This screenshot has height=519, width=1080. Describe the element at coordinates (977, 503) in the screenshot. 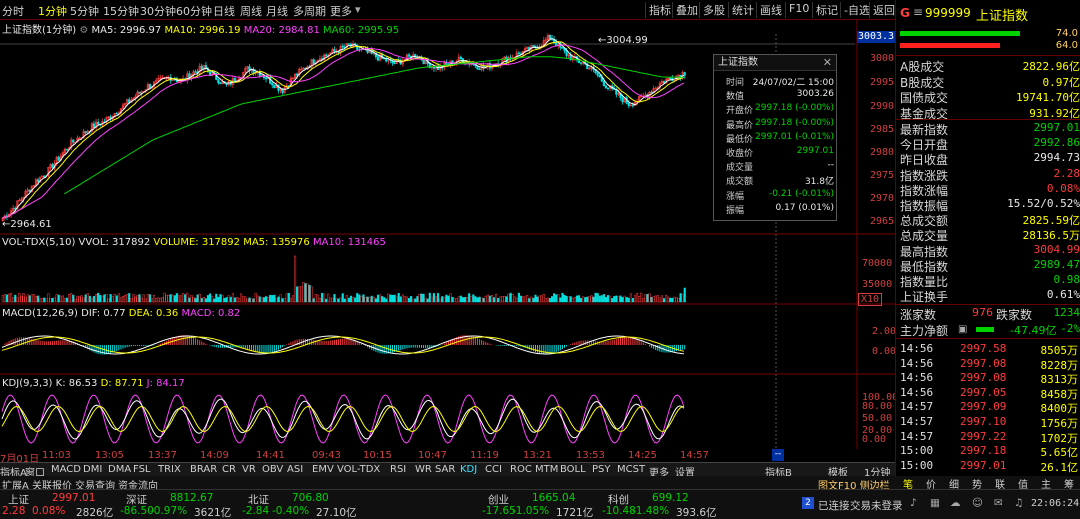

I see `user-icon: ☺` at that location.